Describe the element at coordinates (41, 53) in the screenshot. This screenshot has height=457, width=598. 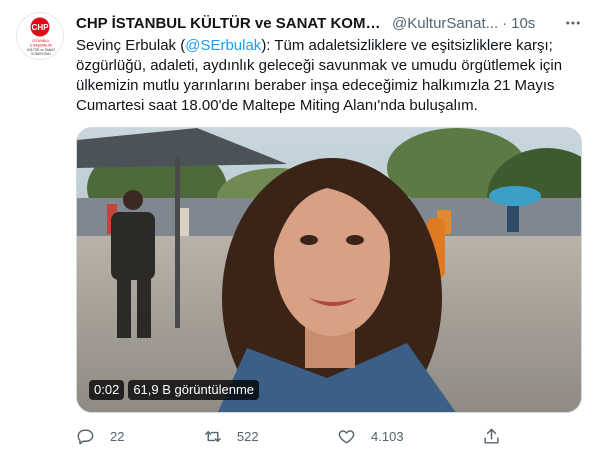
I see `avatar-caption-line: KOMİSYONU` at that location.